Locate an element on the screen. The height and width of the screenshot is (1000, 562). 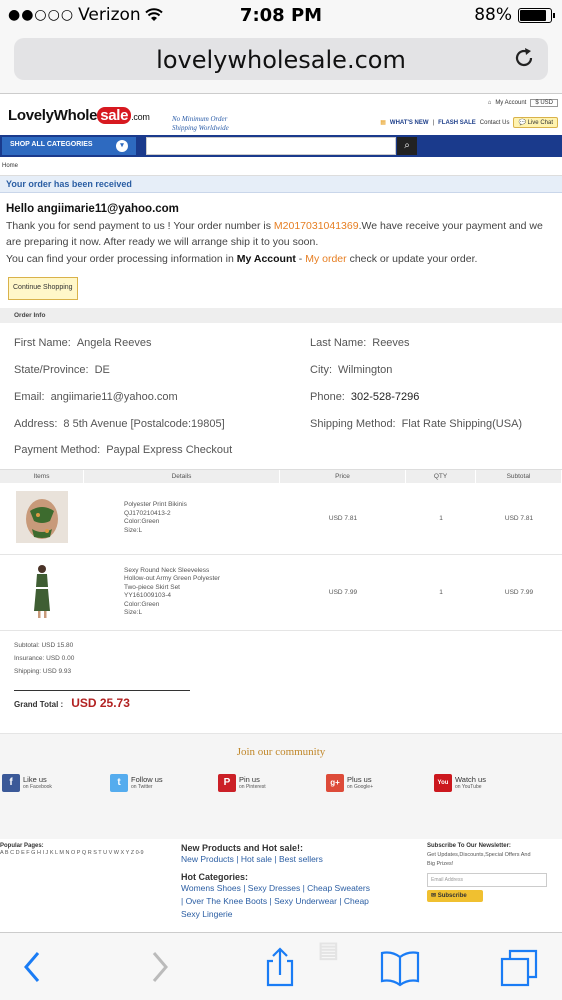
skirt-set-product-image is located at coordinates (42, 591).